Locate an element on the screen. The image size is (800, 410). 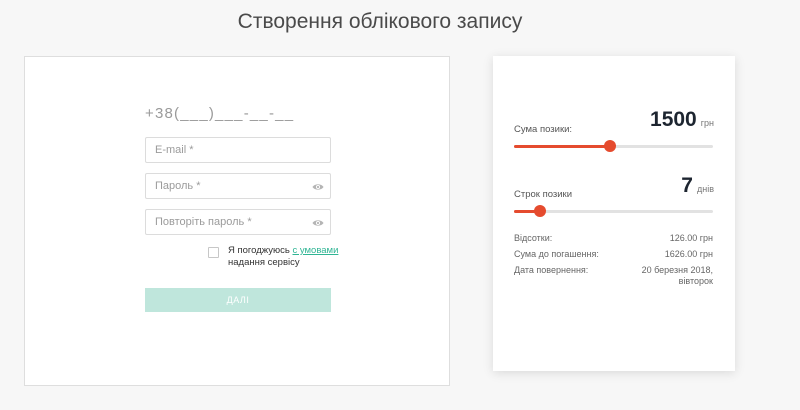
terms-text: Я погоджуюсь с умовами надання сервісу is located at coordinates (284, 257).